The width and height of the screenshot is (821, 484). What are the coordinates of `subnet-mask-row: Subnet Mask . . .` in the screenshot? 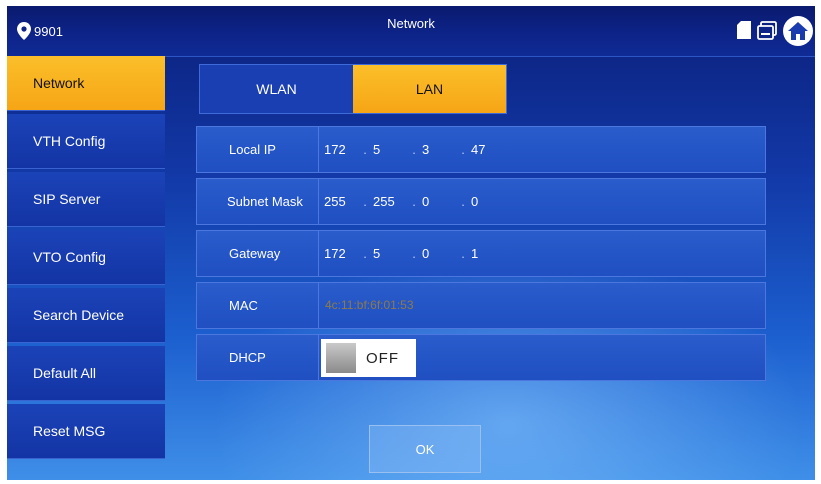 It's located at (481, 201).